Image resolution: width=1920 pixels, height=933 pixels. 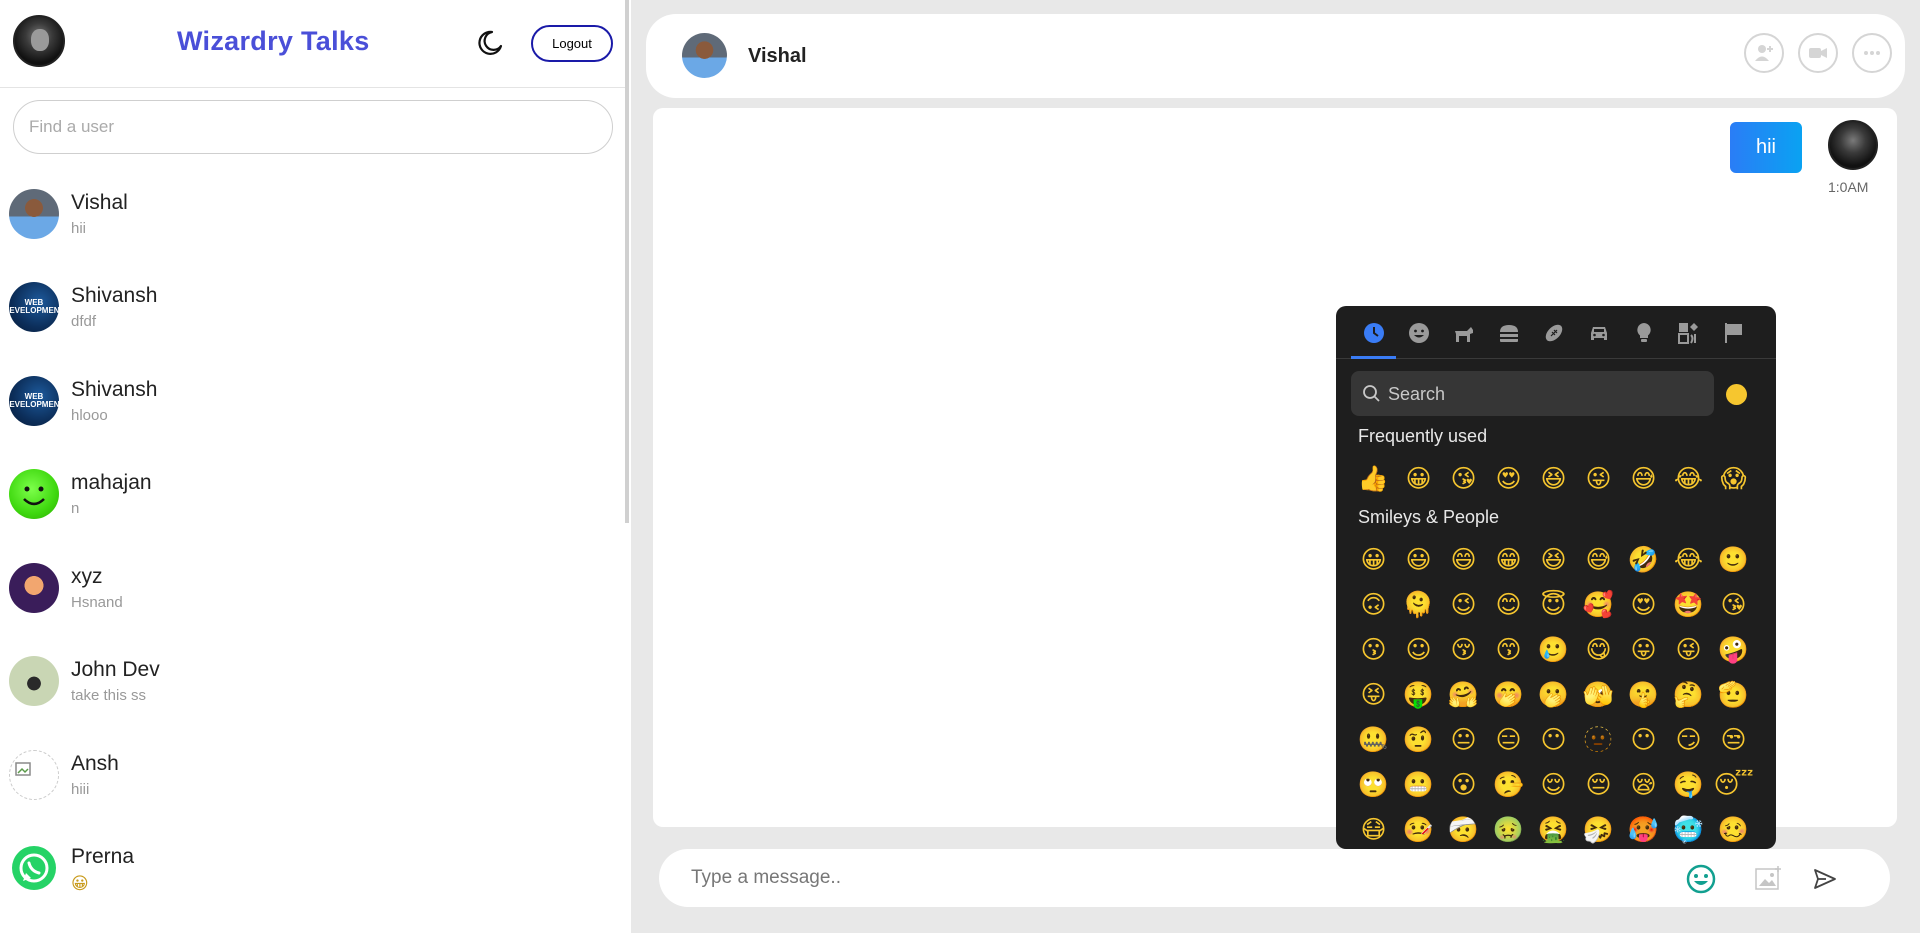 I want to click on objects-icon, so click(x=1644, y=333).